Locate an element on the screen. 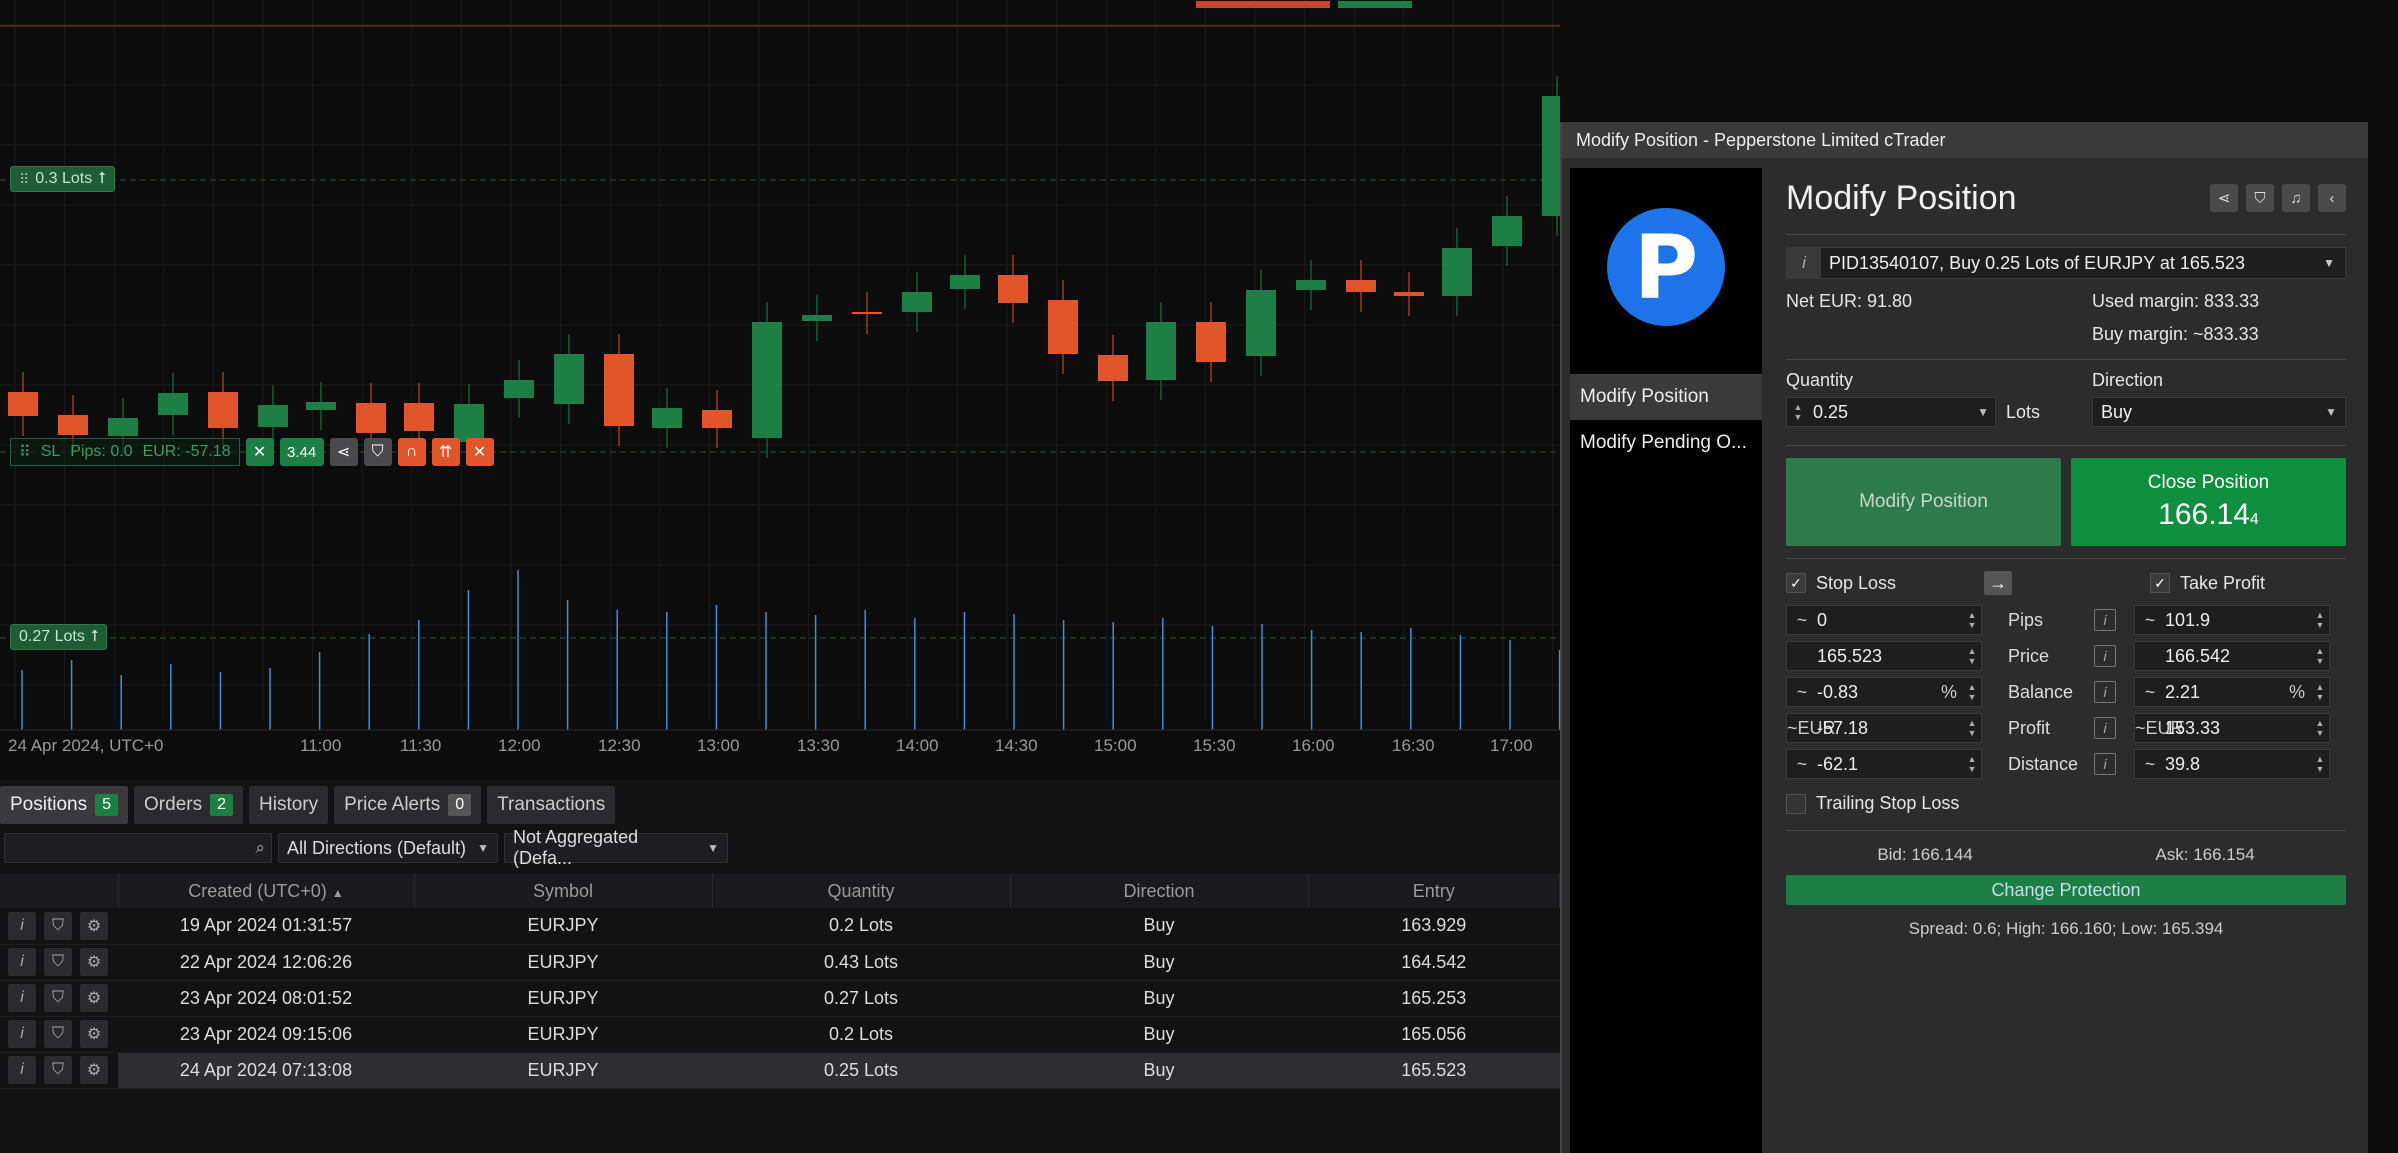  arrow-right-icon: → is located at coordinates (1998, 583).